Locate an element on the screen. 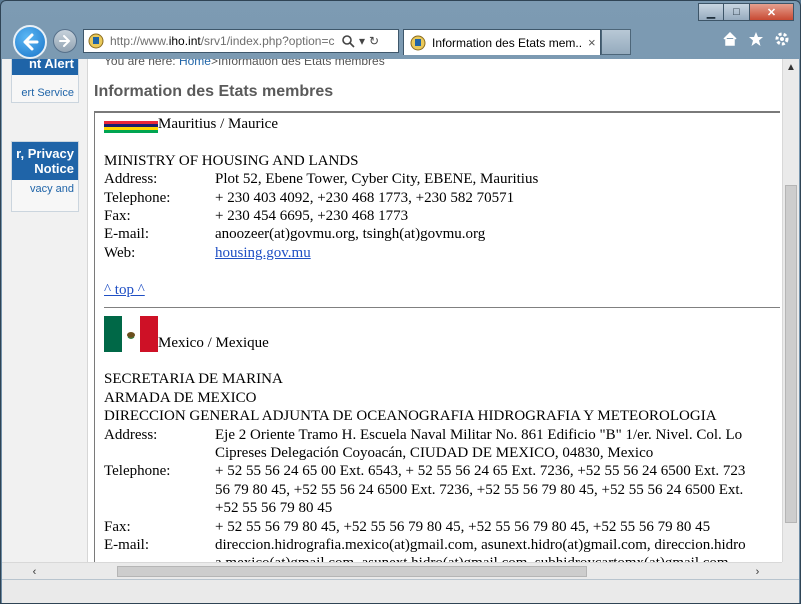  horizontal-scrollbar: ‹ › is located at coordinates (392, 570).